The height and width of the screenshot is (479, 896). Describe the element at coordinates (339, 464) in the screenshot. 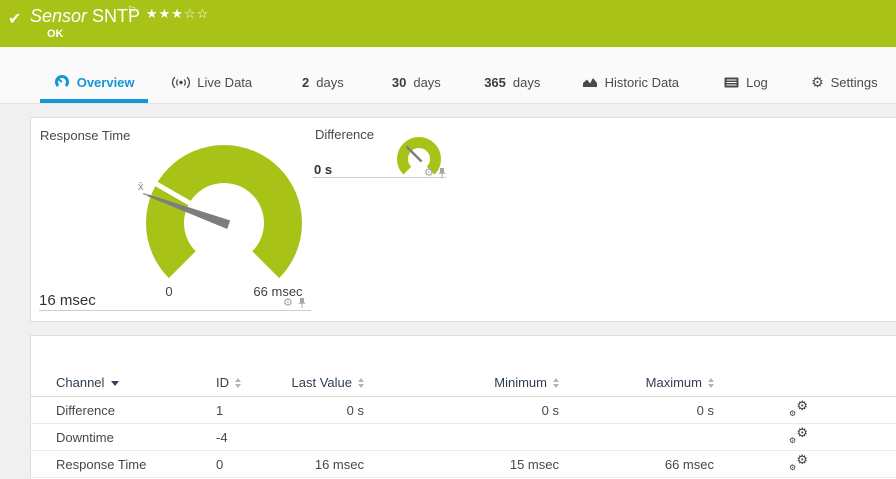

I see `last-value: 16 msec` at that location.